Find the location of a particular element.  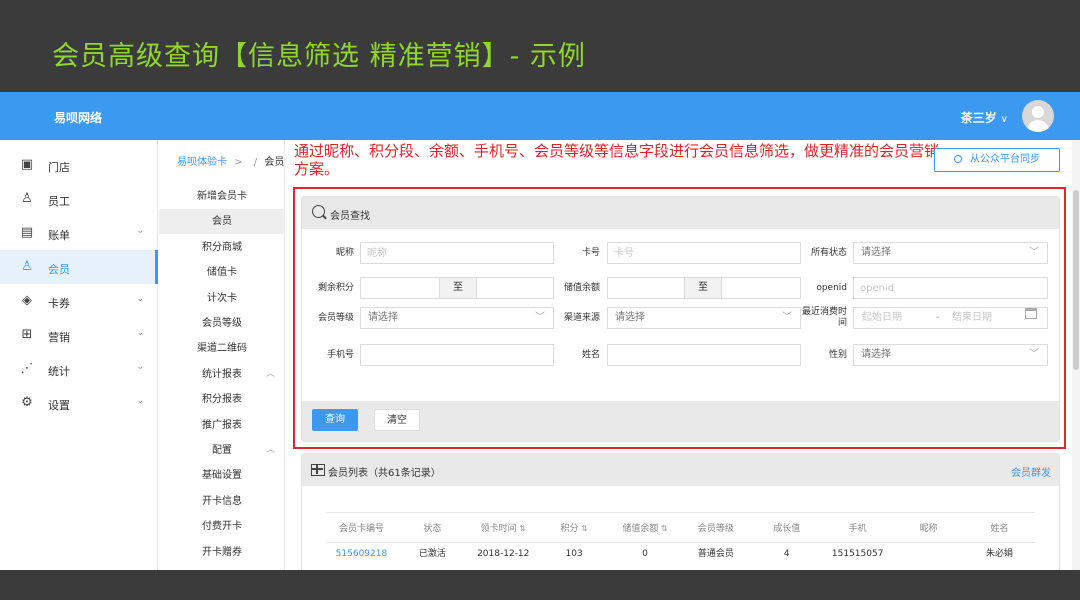

table-cell: 515609218 is located at coordinates (361, 557).